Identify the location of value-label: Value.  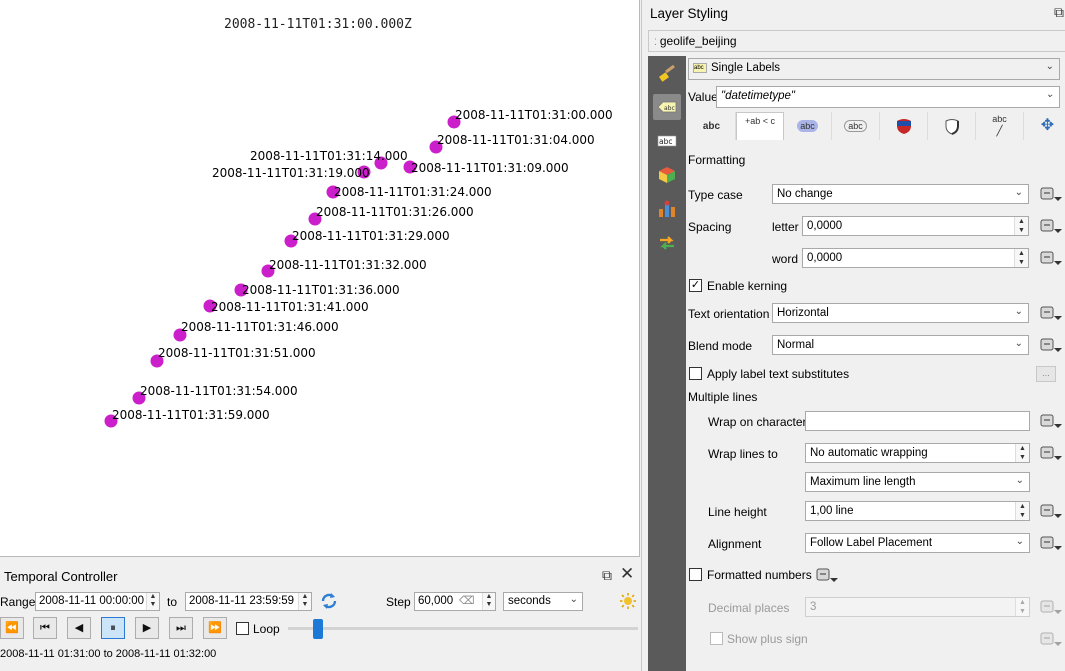
(703, 97).